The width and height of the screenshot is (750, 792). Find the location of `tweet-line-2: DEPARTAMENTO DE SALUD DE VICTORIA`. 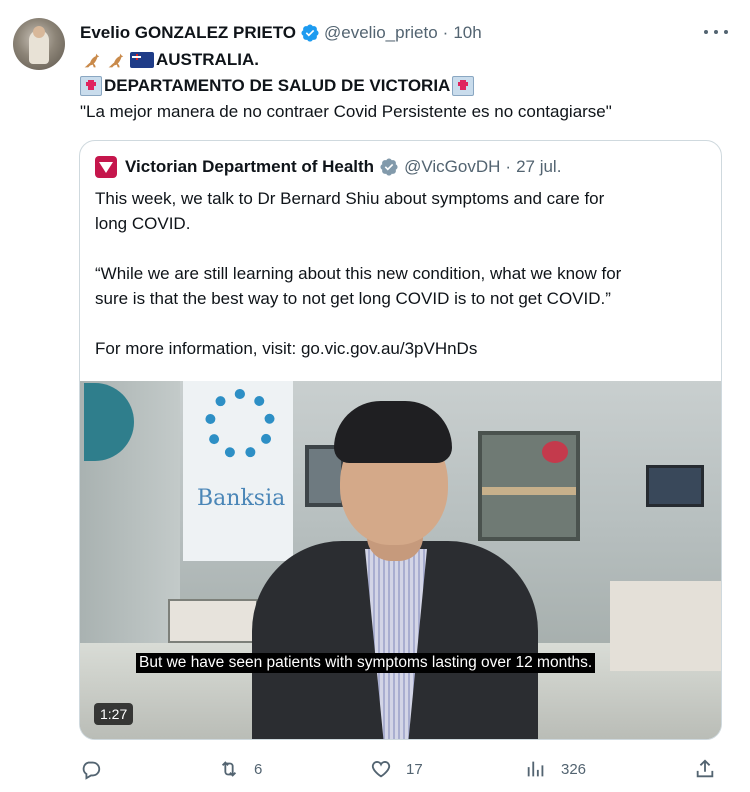

tweet-line-2: DEPARTAMENTO DE SALUD DE VICTORIA is located at coordinates (278, 86).